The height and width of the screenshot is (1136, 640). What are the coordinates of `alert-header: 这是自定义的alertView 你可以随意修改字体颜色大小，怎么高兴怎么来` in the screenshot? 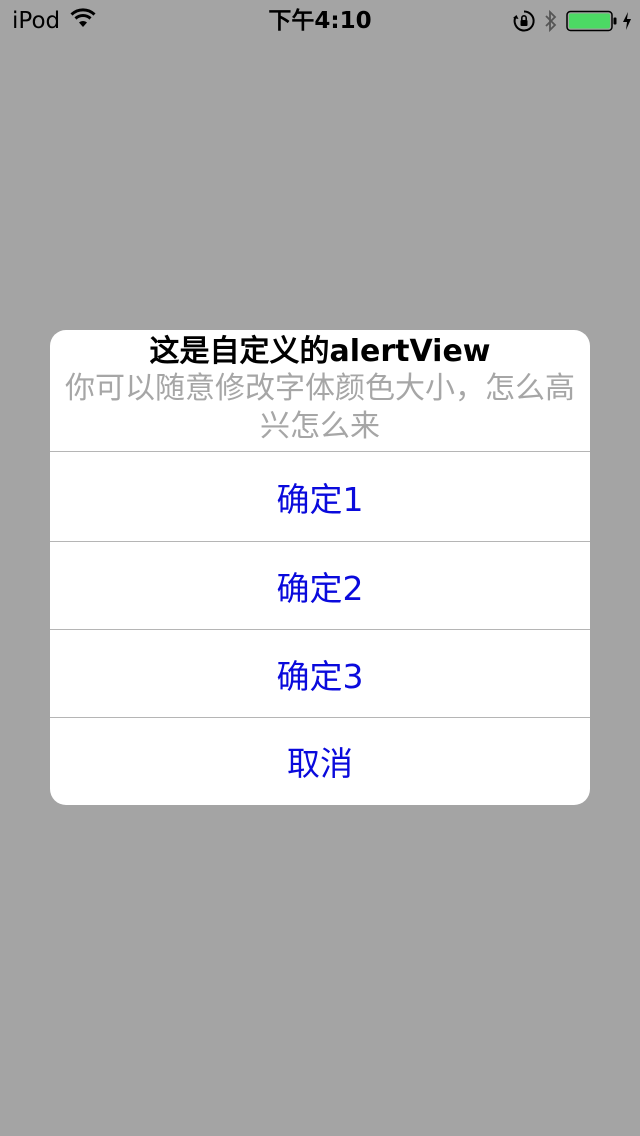 It's located at (320, 391).